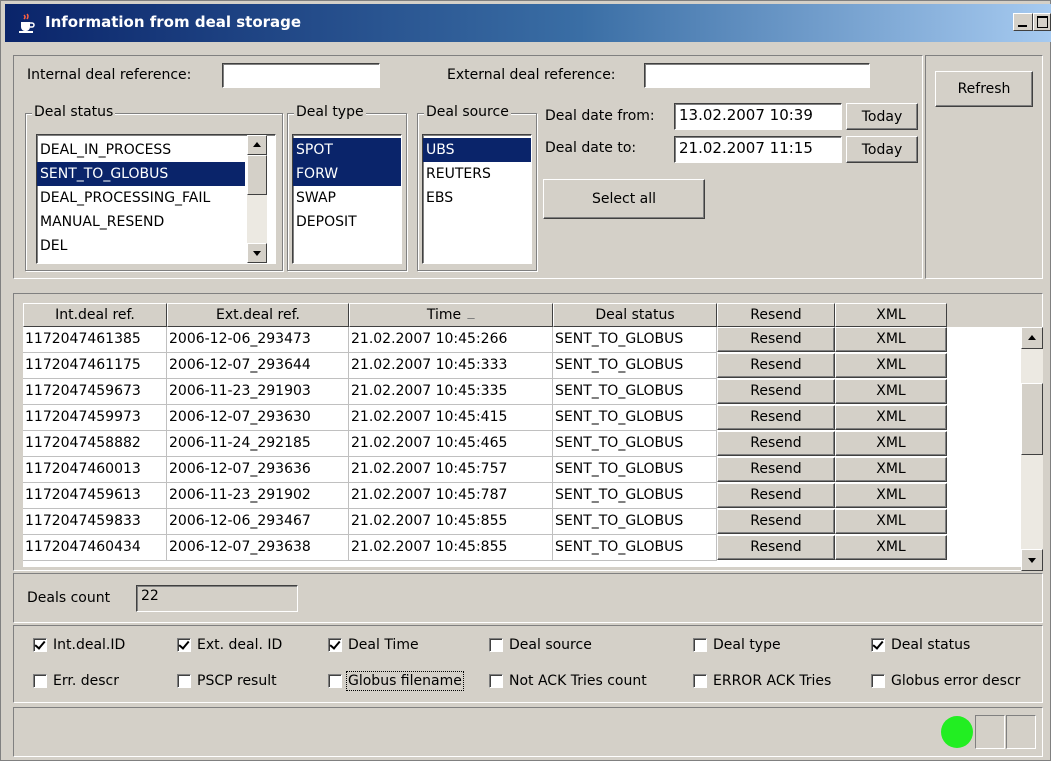  What do you see at coordinates (550, 645) in the screenshot?
I see `checkbox-label: Deal source` at bounding box center [550, 645].